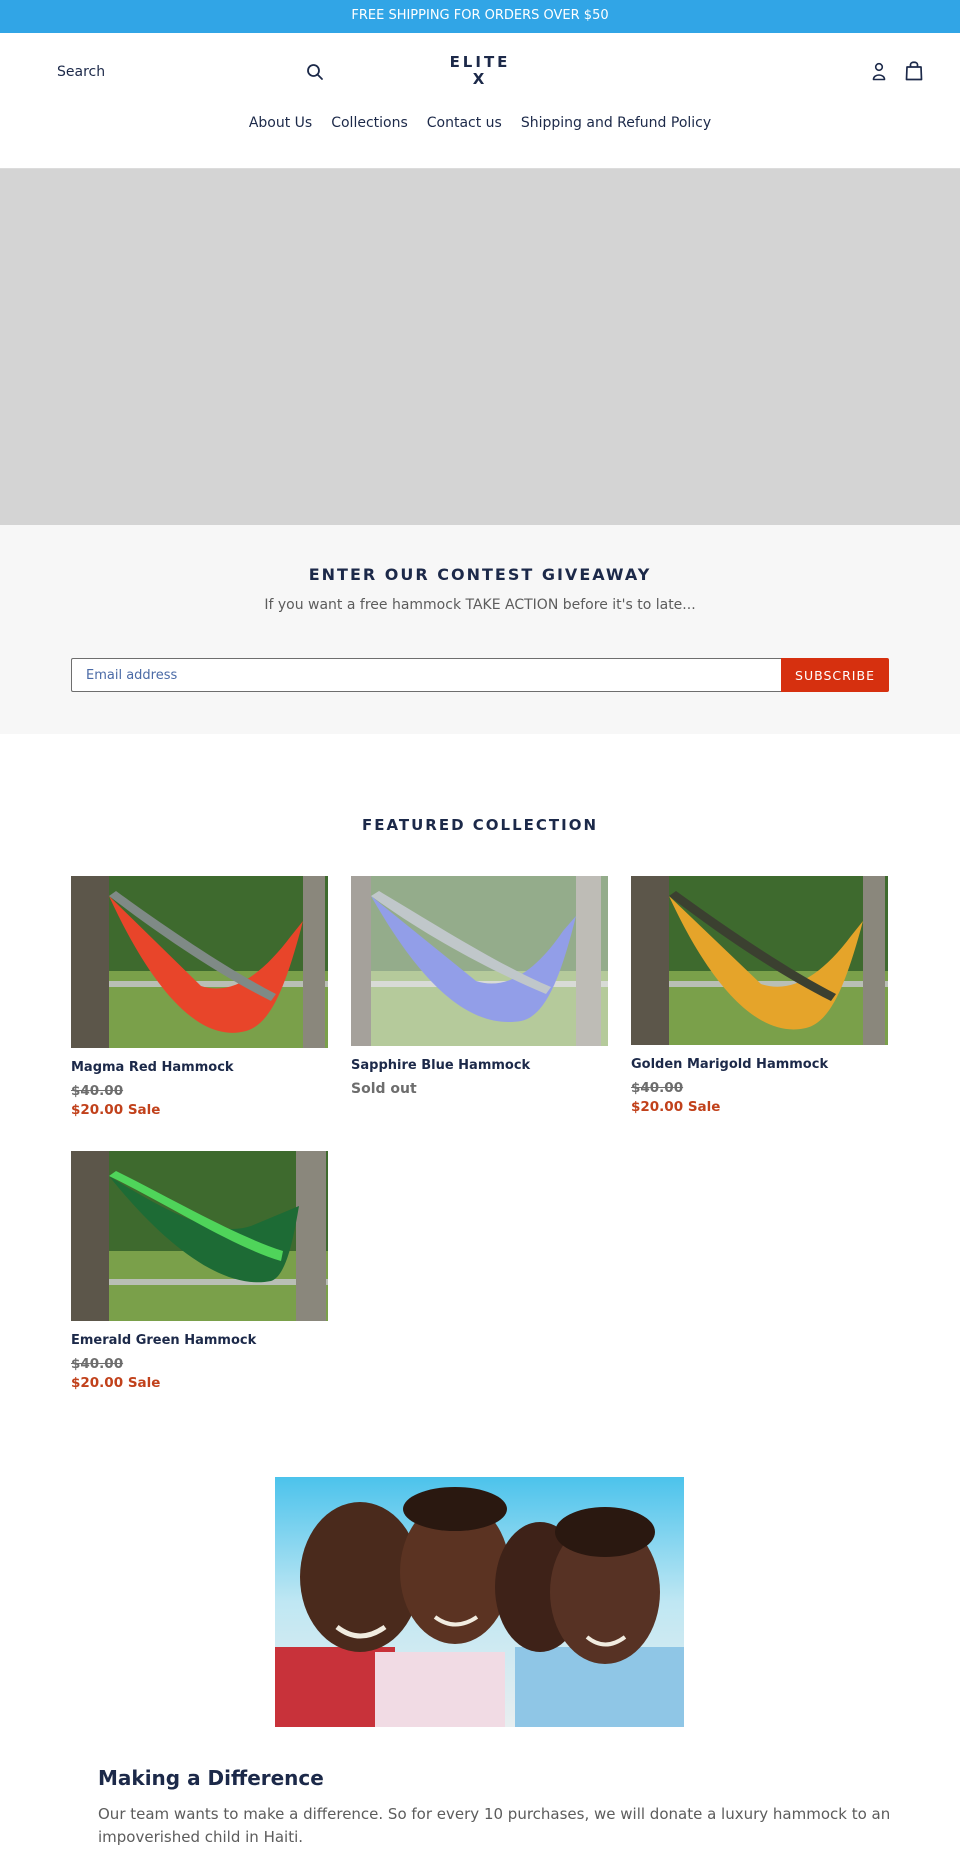 This screenshot has width=960, height=1875. I want to click on email-input, so click(426, 675).